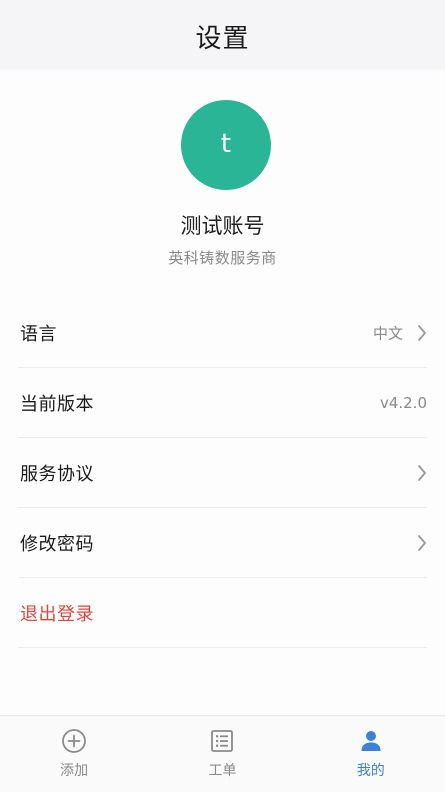 This screenshot has height=792, width=445. I want to click on list-icon, so click(222, 741).